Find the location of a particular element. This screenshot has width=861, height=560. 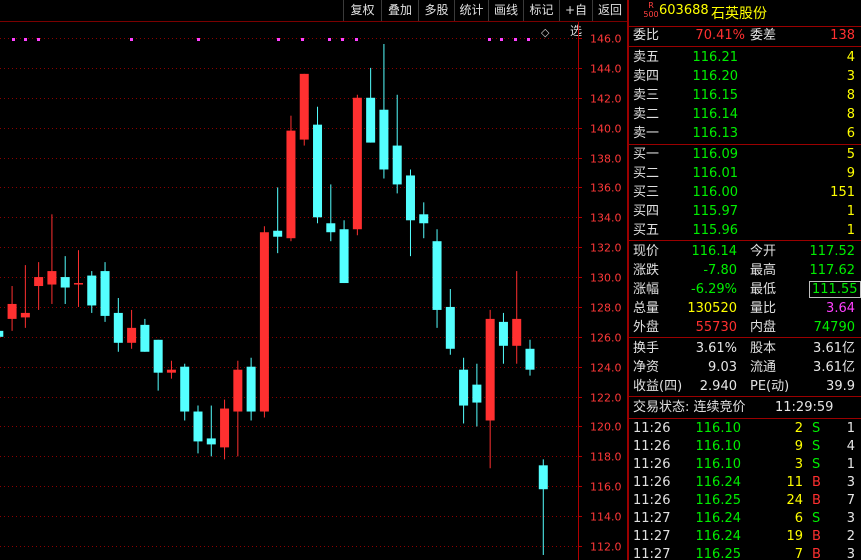

fundamental-label: 股本 is located at coordinates (763, 348).